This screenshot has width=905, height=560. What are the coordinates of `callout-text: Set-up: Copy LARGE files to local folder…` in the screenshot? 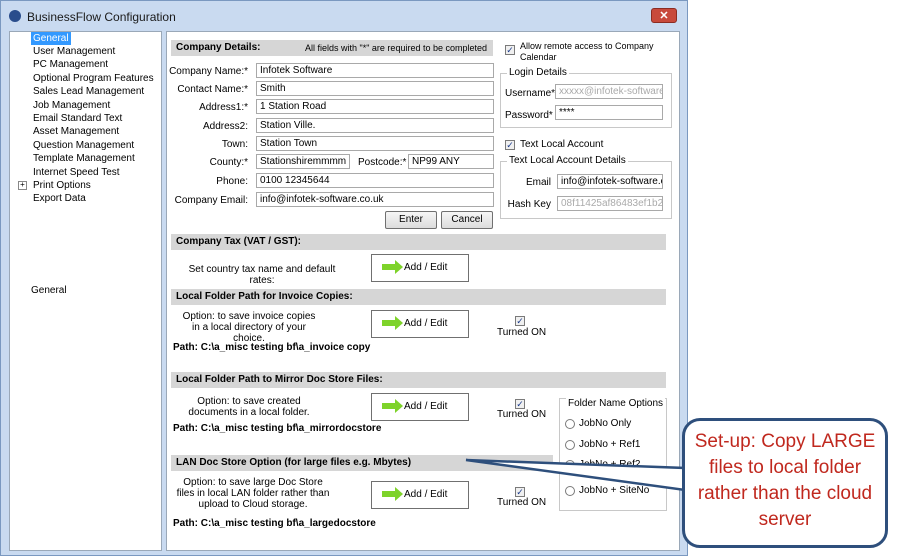 It's located at (785, 480).